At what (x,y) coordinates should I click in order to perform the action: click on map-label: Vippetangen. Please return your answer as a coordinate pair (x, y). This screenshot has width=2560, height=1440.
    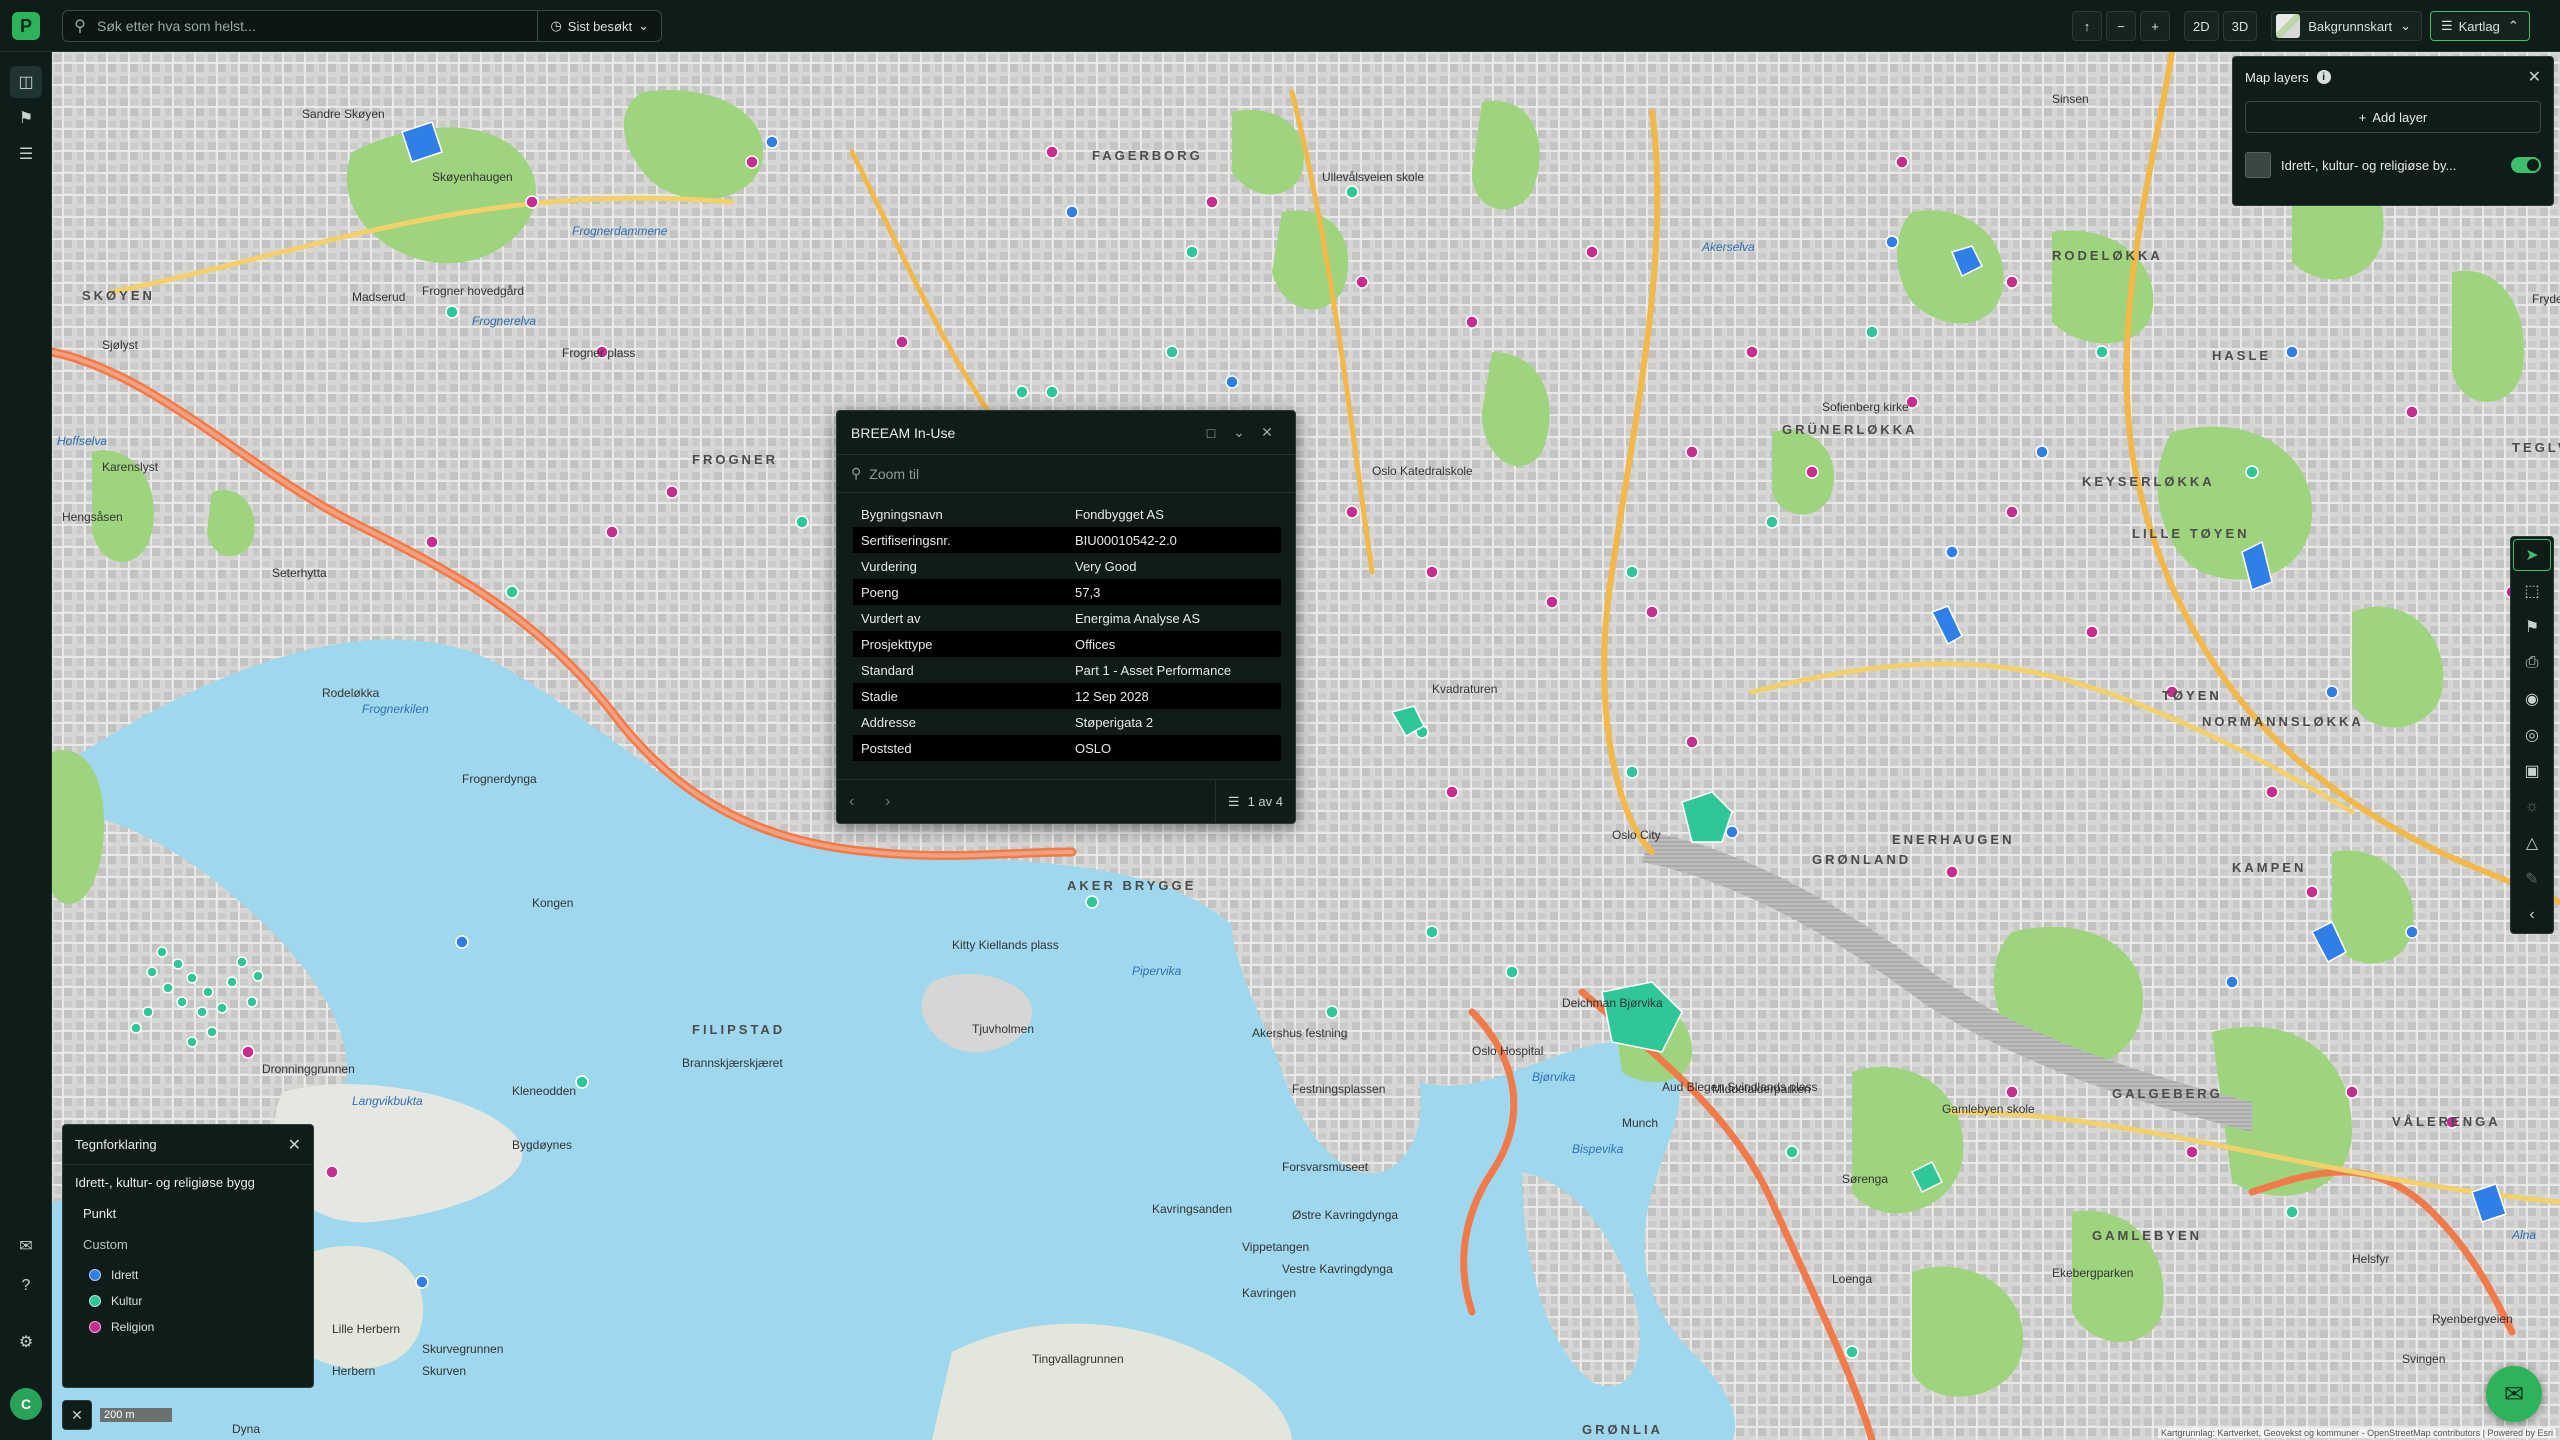
    Looking at the image, I should click on (1276, 1247).